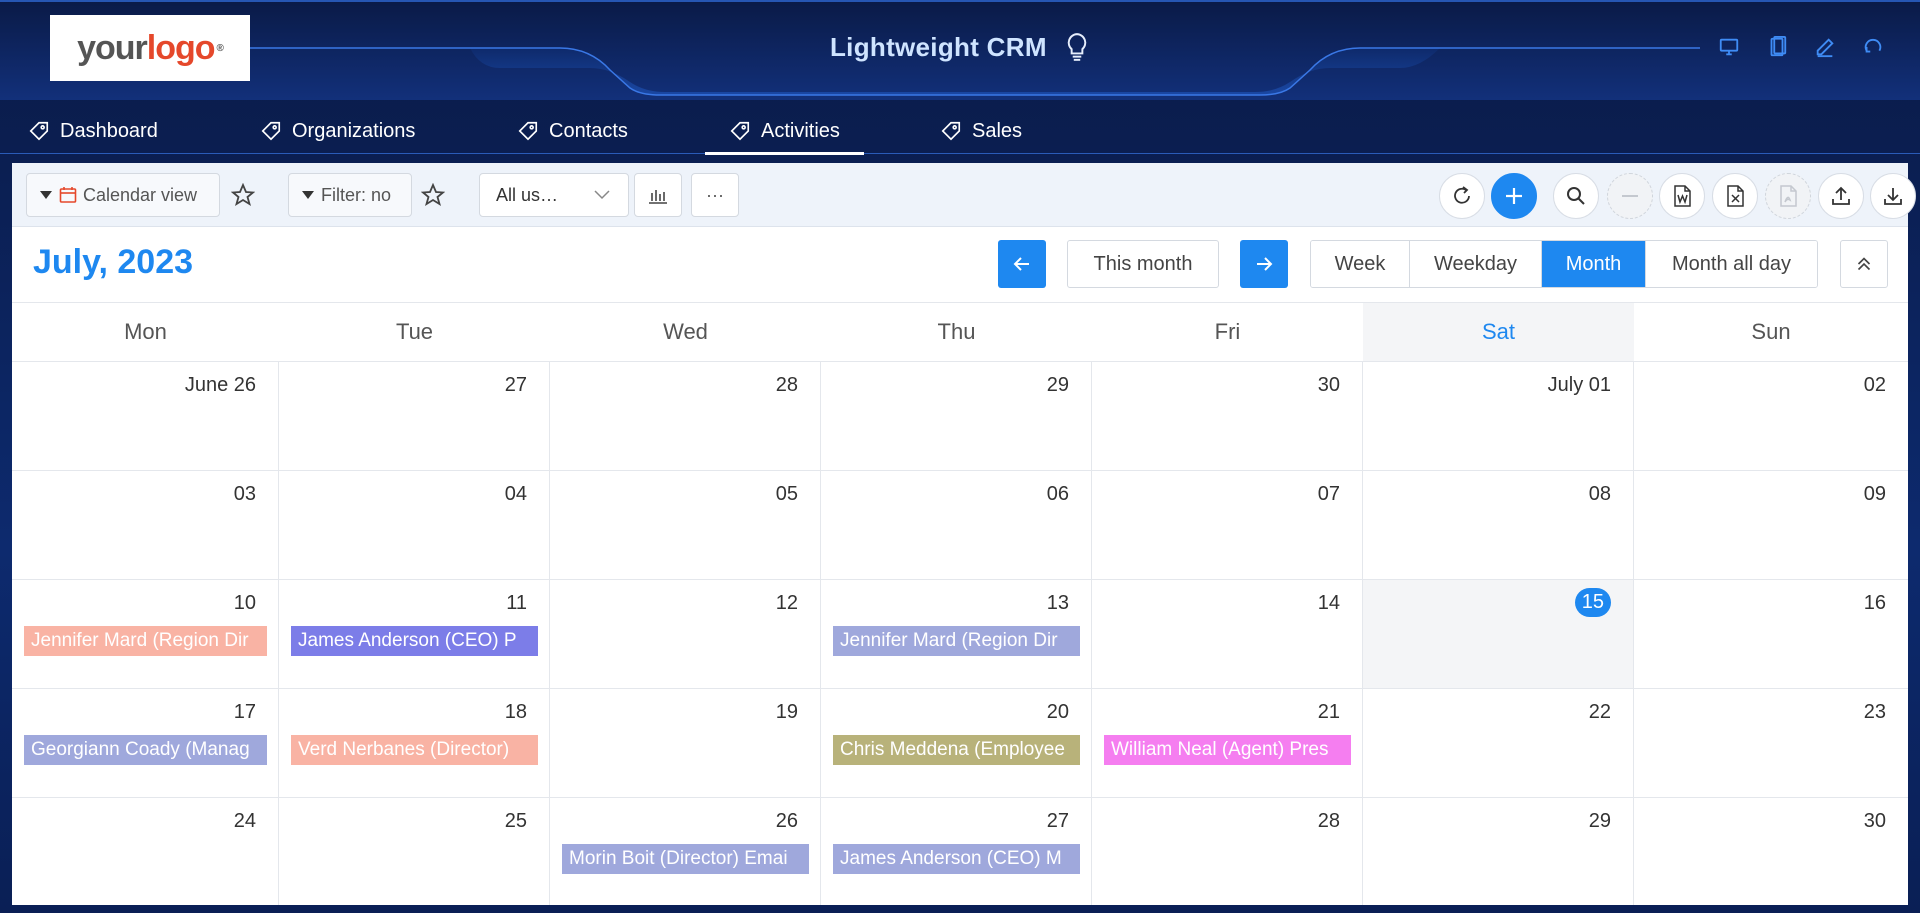 The height and width of the screenshot is (913, 1920). Describe the element at coordinates (1514, 196) in the screenshot. I see `add-button` at that location.